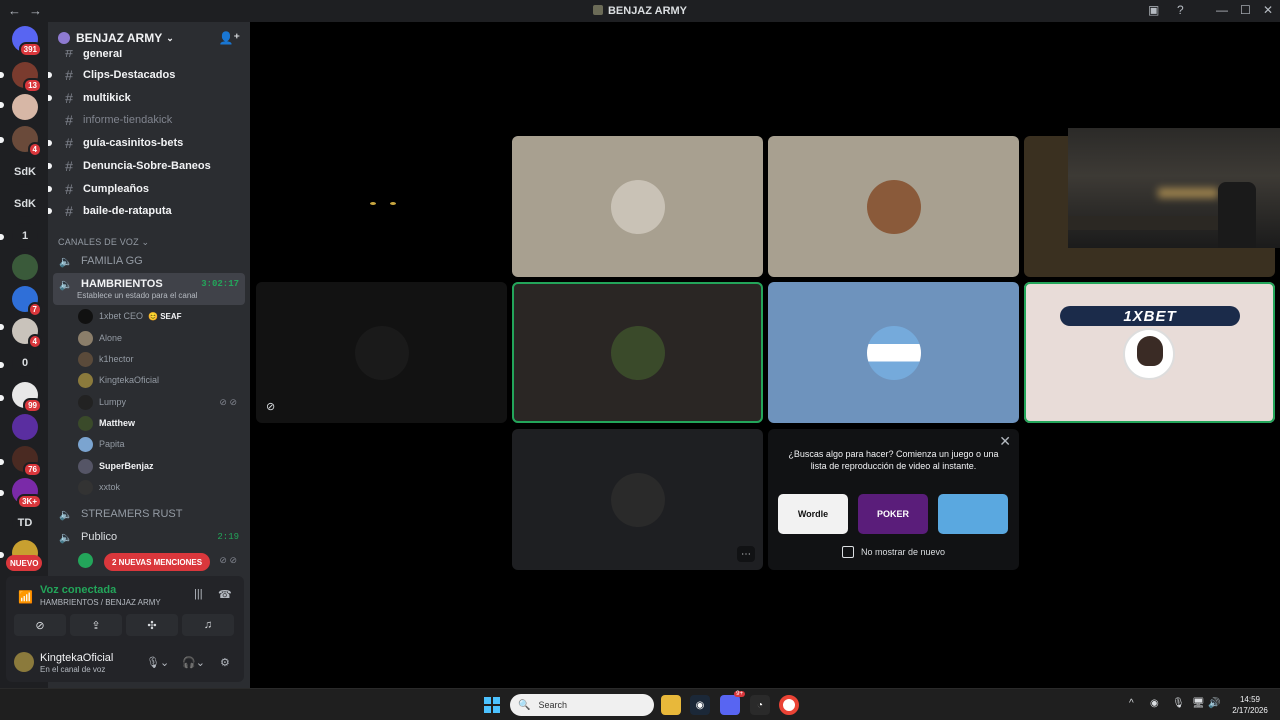  What do you see at coordinates (381, 352) in the screenshot?
I see `participant-tile: ⊘` at bounding box center [381, 352].